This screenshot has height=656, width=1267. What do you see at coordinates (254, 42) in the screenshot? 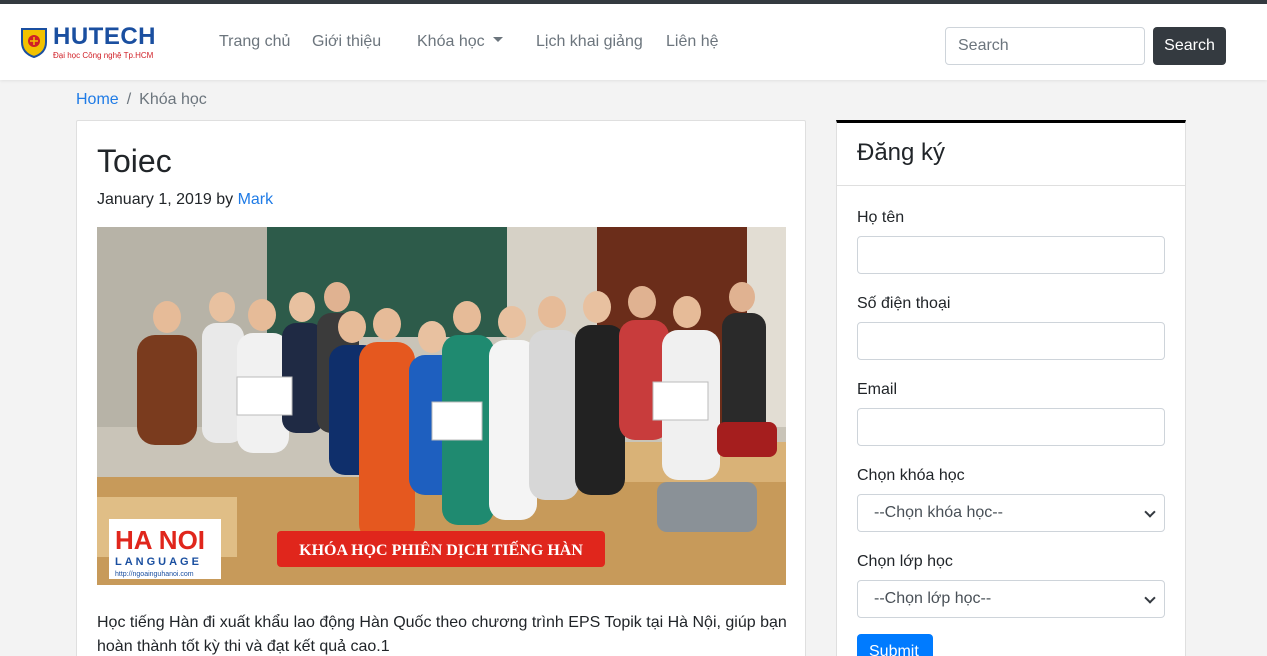
I see `nav-item-home: Trang chủ` at bounding box center [254, 42].